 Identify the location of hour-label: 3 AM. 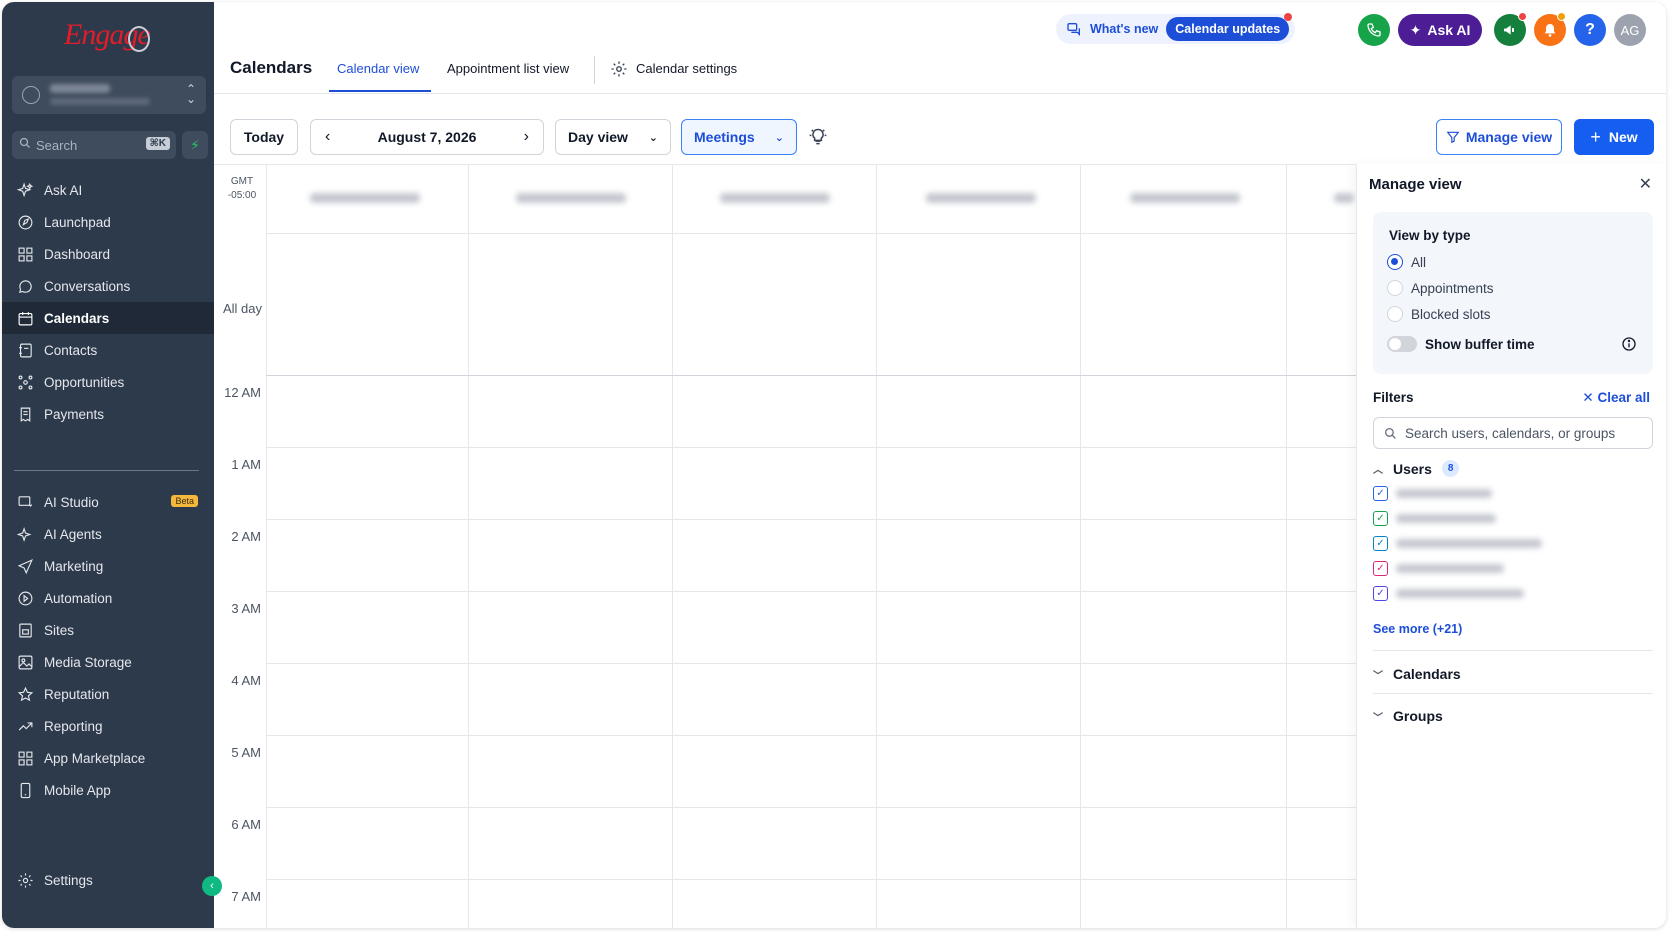
(246, 608).